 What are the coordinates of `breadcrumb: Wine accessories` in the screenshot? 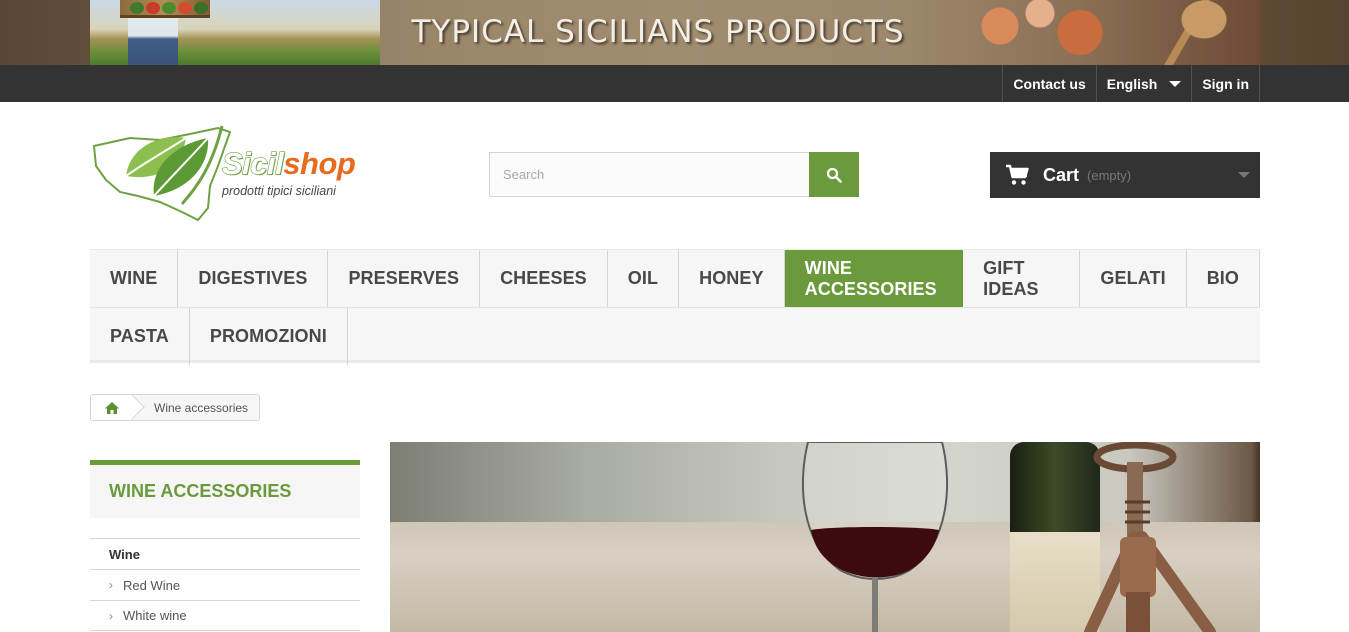 It's located at (175, 407).